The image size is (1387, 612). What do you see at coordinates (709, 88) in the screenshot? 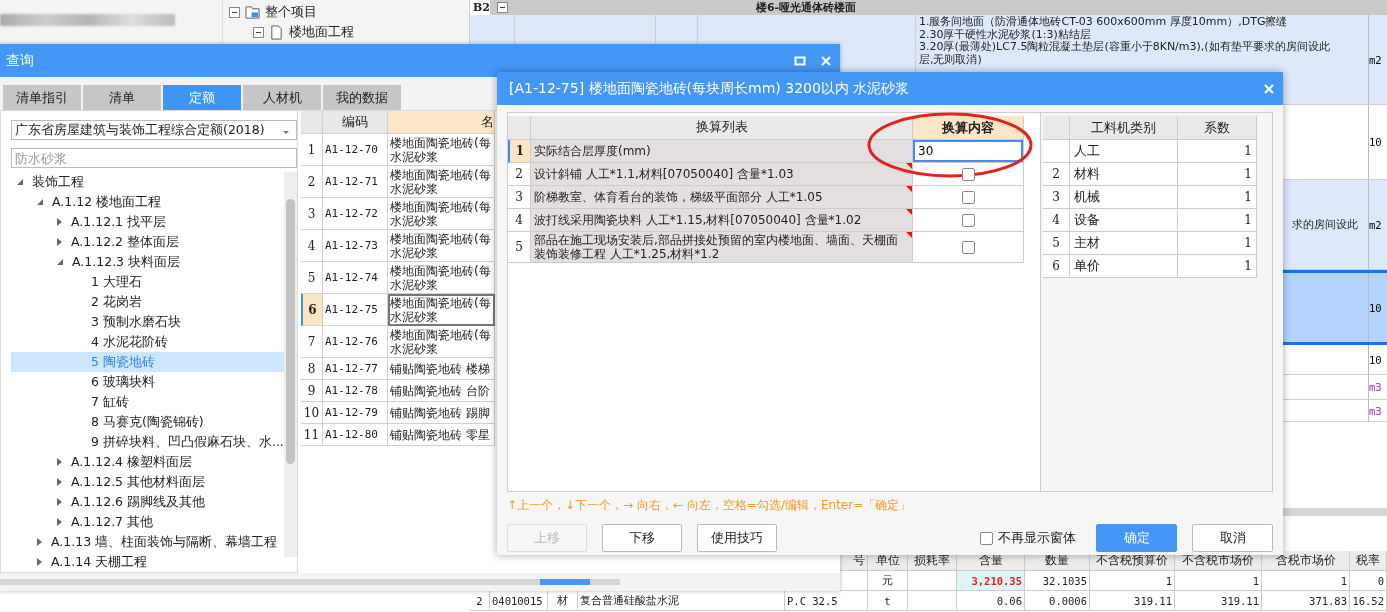
I see `window-title: [A1-12-75] 楼地面陶瓷地砖(每块周长mm) 3200以内 水泥砂浆` at bounding box center [709, 88].